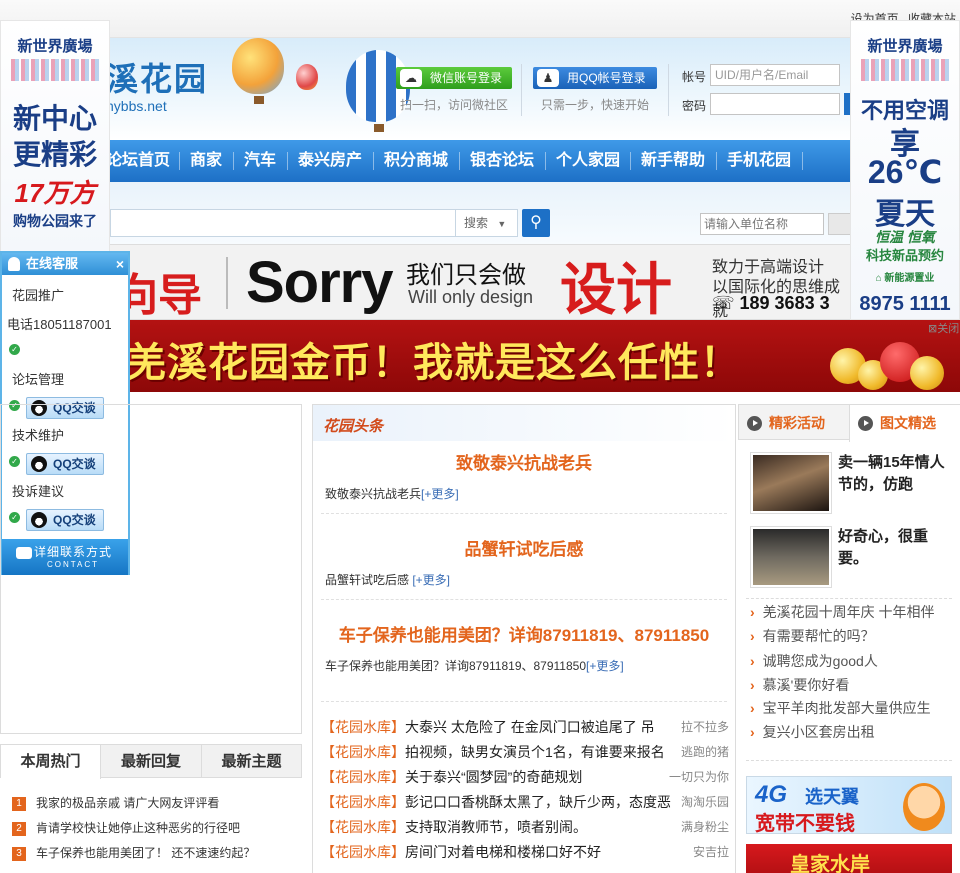  What do you see at coordinates (524, 461) in the screenshot?
I see `headline-title: 致敬泰兴抗战老兵` at bounding box center [524, 461].